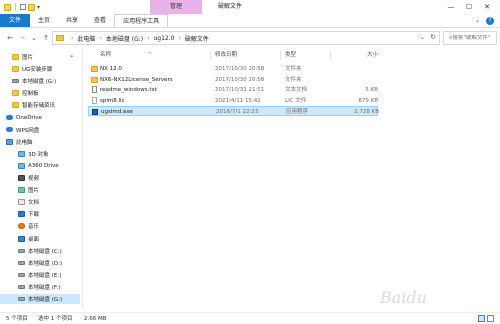 The image size is (500, 324). Describe the element at coordinates (246, 38) in the screenshot. I see `address-bar: › 此电脑 › 本地磁盘 (G:) › ug12.0 › 破解文件 ⌄ ↻` at that location.